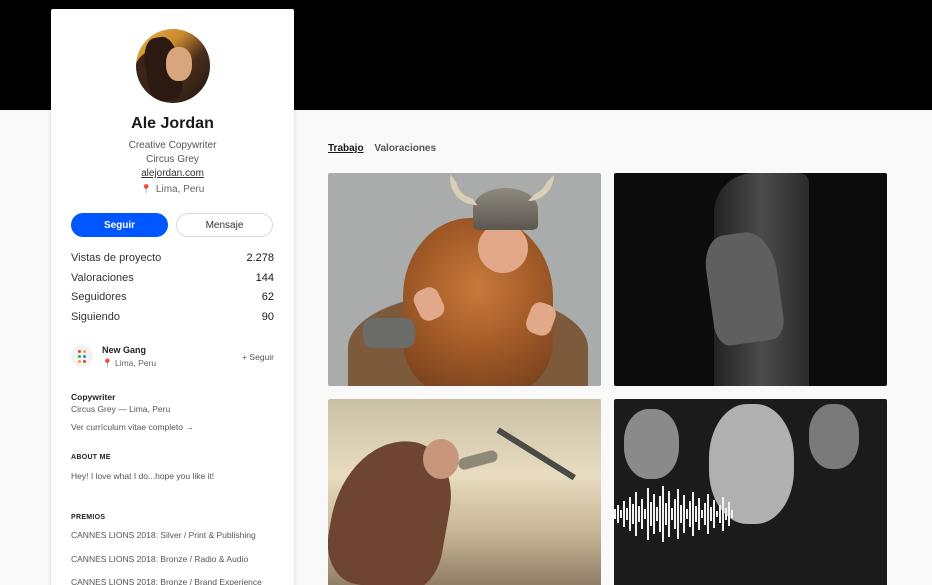 The height and width of the screenshot is (585, 932). I want to click on team-location: 📍 Lima, Peru, so click(129, 363).